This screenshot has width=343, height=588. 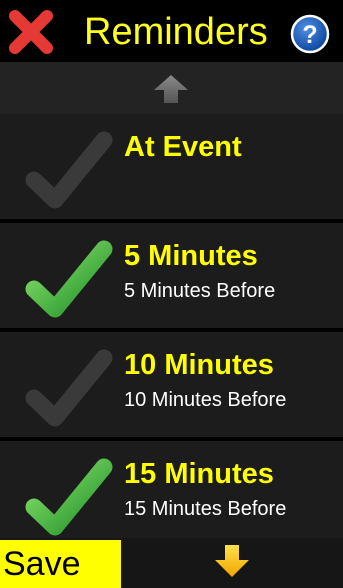 I want to click on reminder-label: 5 Minutes, so click(x=191, y=256).